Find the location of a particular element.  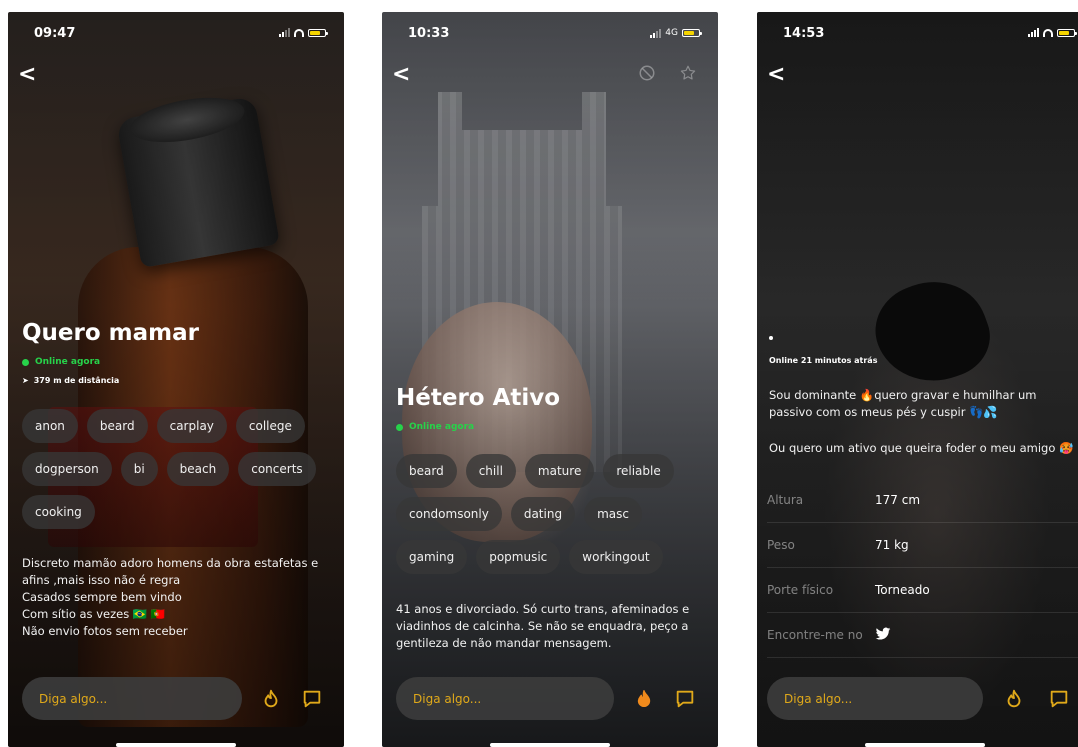

status-bar: 10:33 4G is located at coordinates (550, 34).